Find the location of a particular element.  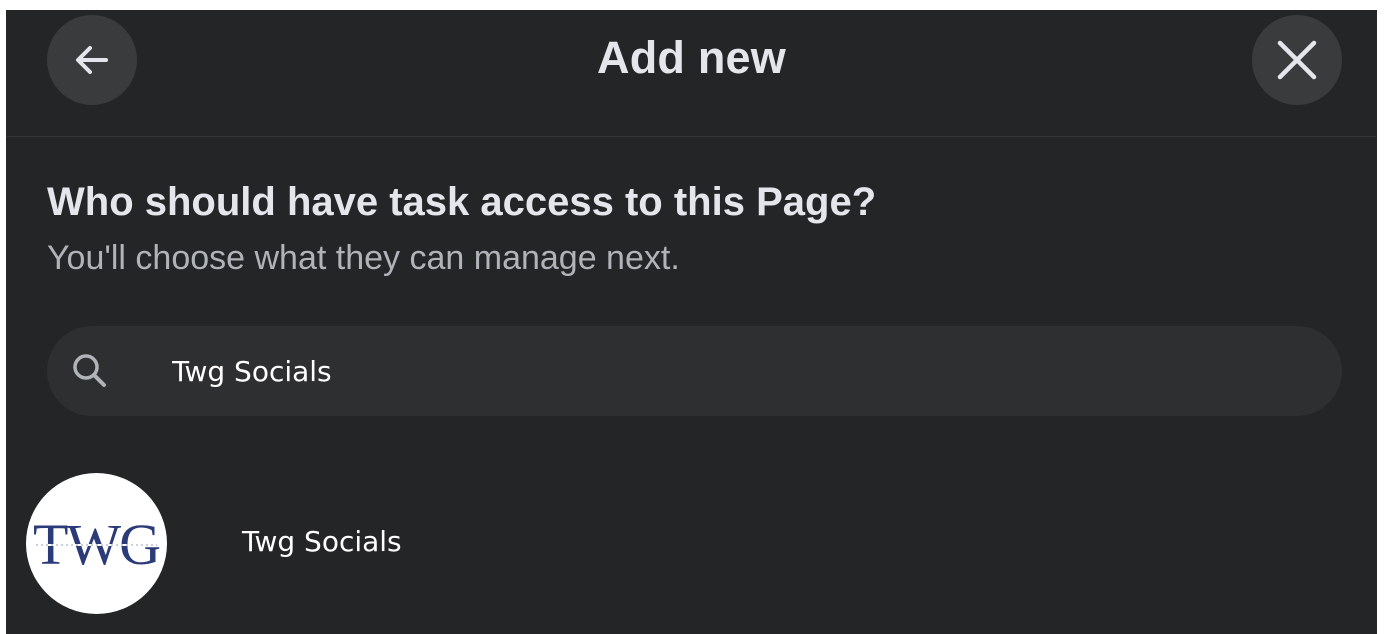

search-input is located at coordinates (722, 371).